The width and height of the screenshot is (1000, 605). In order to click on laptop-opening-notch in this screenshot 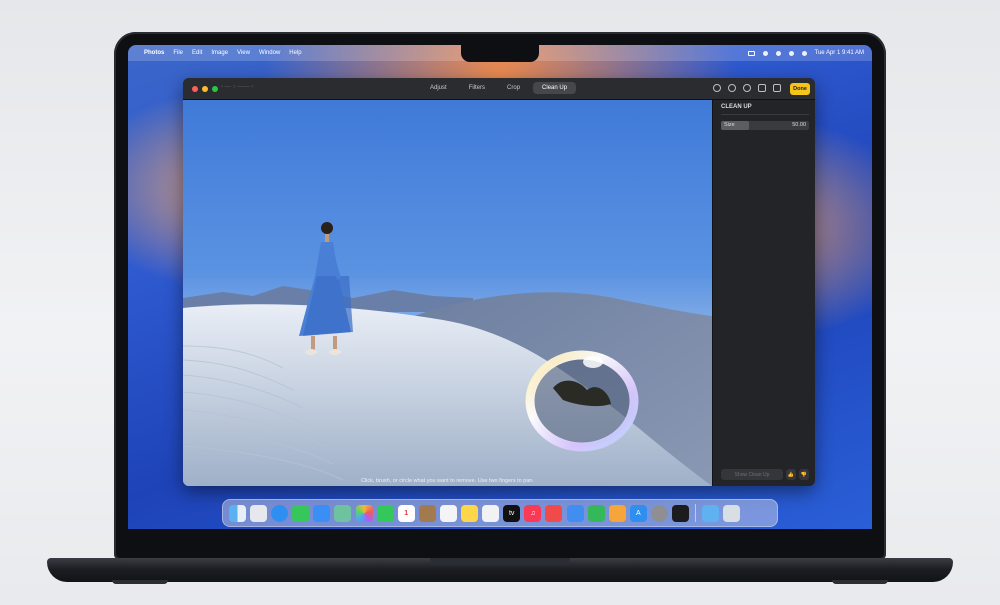, I will do `click(500, 561)`.